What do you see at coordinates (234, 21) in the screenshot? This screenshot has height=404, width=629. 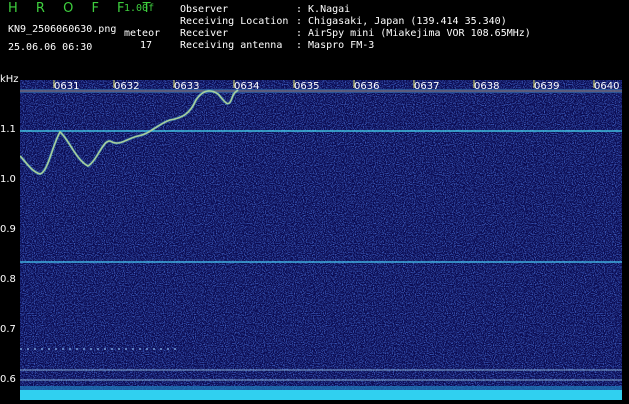 I see `info-key-location: Receiving Location` at bounding box center [234, 21].